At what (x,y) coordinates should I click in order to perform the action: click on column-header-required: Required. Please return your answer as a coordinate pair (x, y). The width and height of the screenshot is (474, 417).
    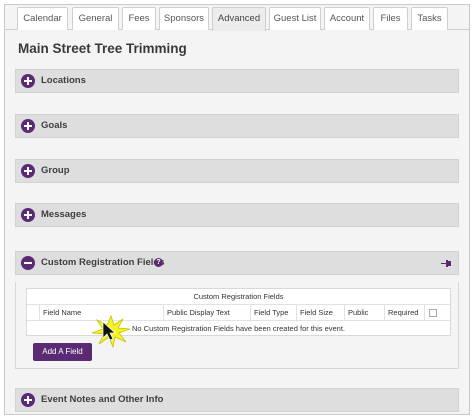
    Looking at the image, I should click on (404, 313).